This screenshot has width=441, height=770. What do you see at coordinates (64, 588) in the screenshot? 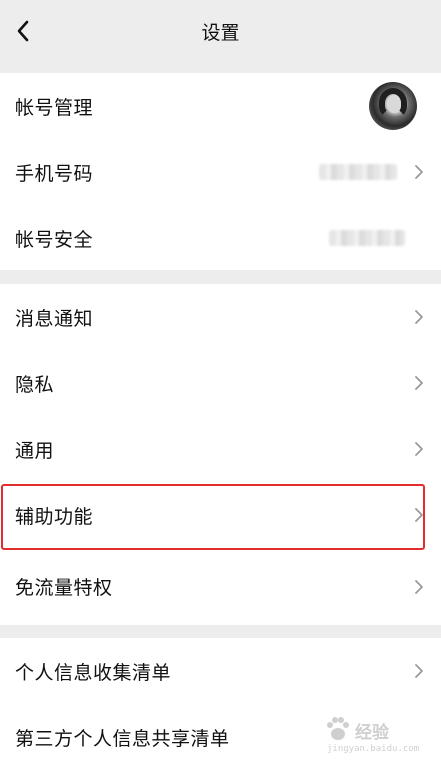
I see `data-saver-label: 免流量特权` at bounding box center [64, 588].